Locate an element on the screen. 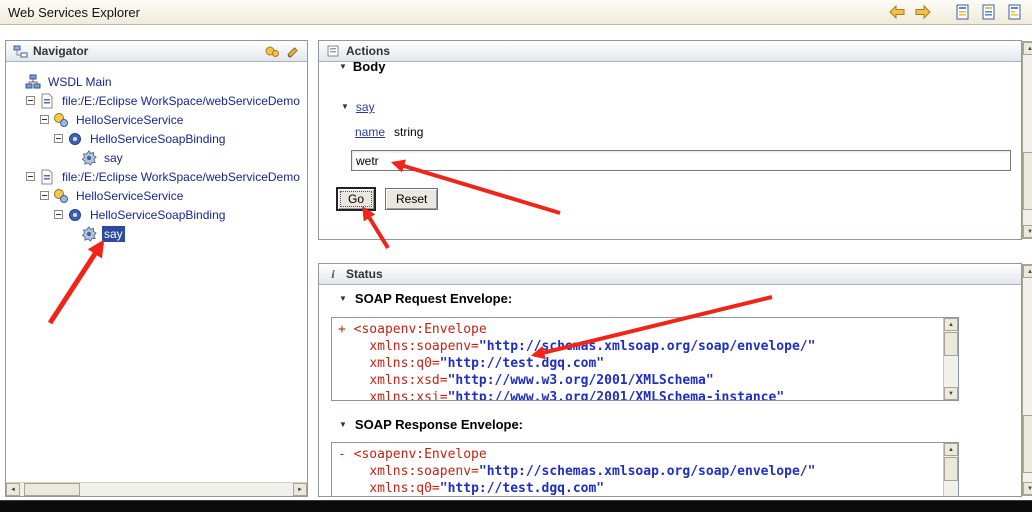 The image size is (1032, 512). body-section-label: Body is located at coordinates (369, 68).